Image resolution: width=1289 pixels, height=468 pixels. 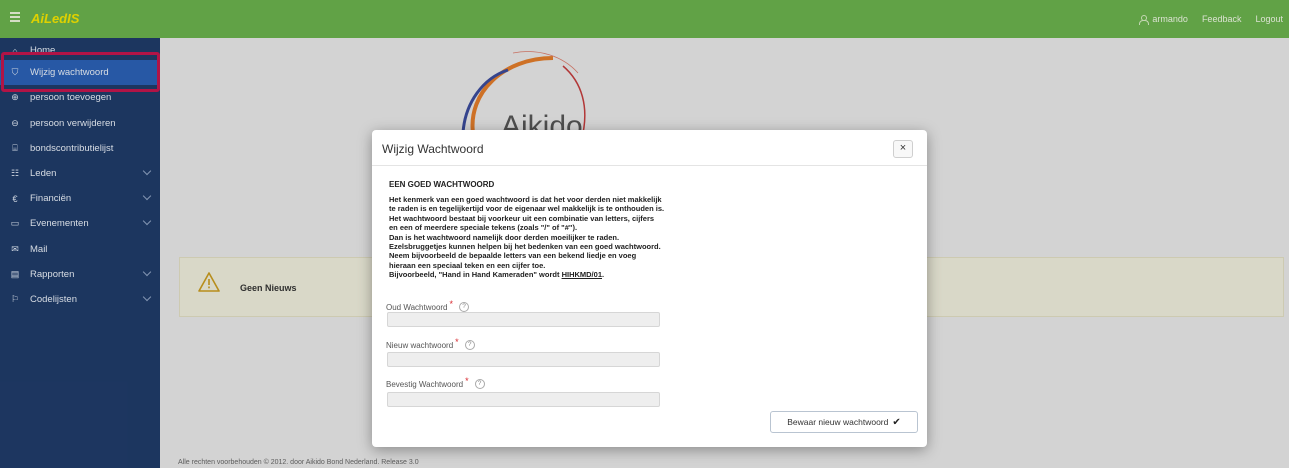 What do you see at coordinates (433, 149) in the screenshot?
I see `modal-title: Wijzig Wachtwoord` at bounding box center [433, 149].